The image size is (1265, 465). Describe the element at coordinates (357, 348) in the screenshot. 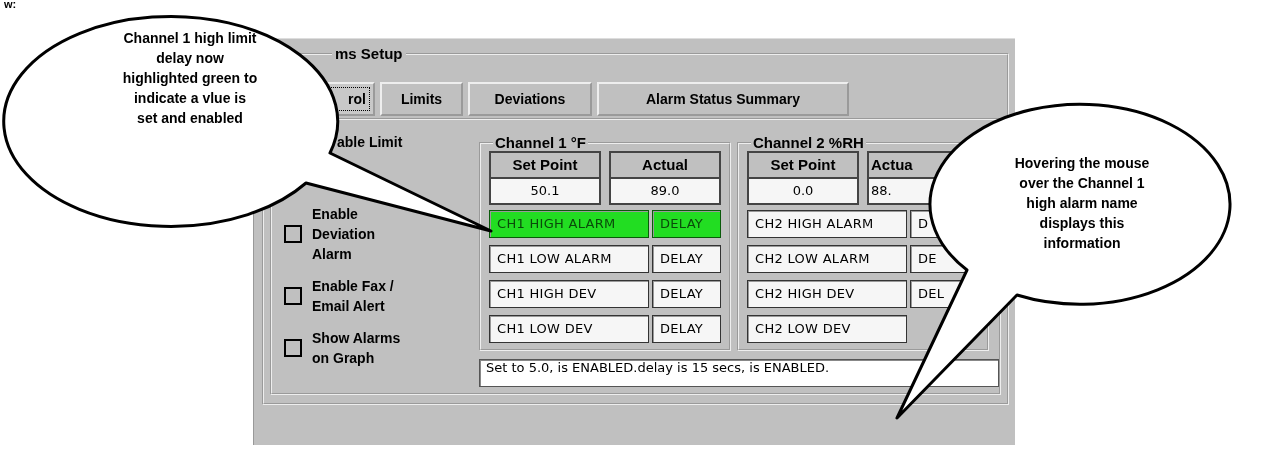

I see `checkbox-label: Show Alarms on Graph` at that location.